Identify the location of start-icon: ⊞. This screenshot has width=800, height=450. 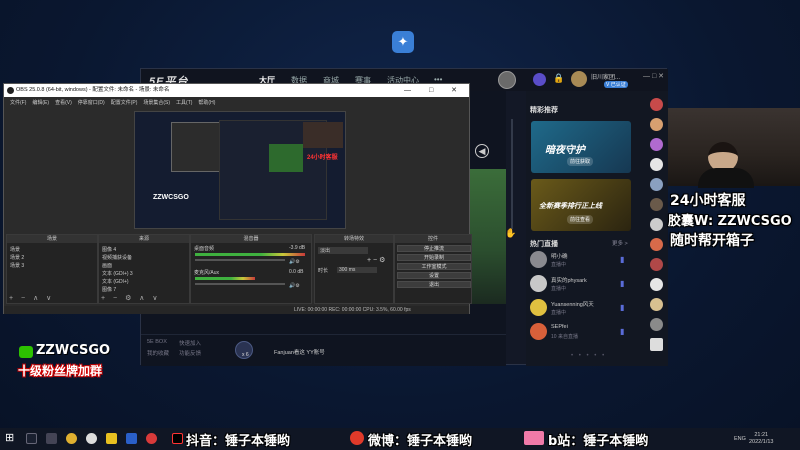
(11, 438).